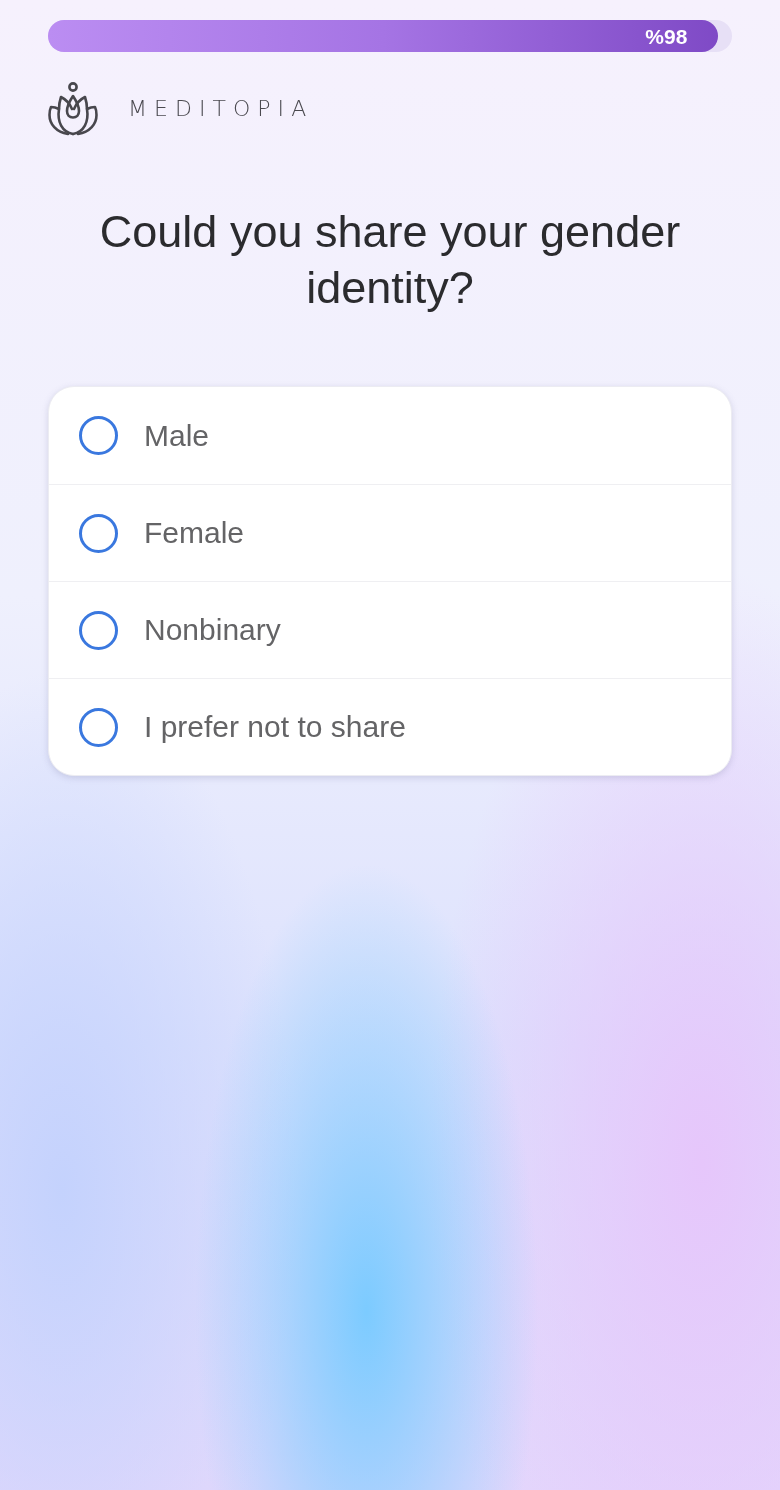 The width and height of the screenshot is (780, 1490). Describe the element at coordinates (194, 533) in the screenshot. I see `option-label: Female` at that location.